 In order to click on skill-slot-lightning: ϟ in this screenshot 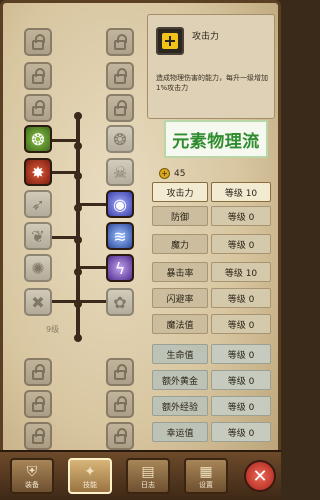, I will do `click(120, 268)`.